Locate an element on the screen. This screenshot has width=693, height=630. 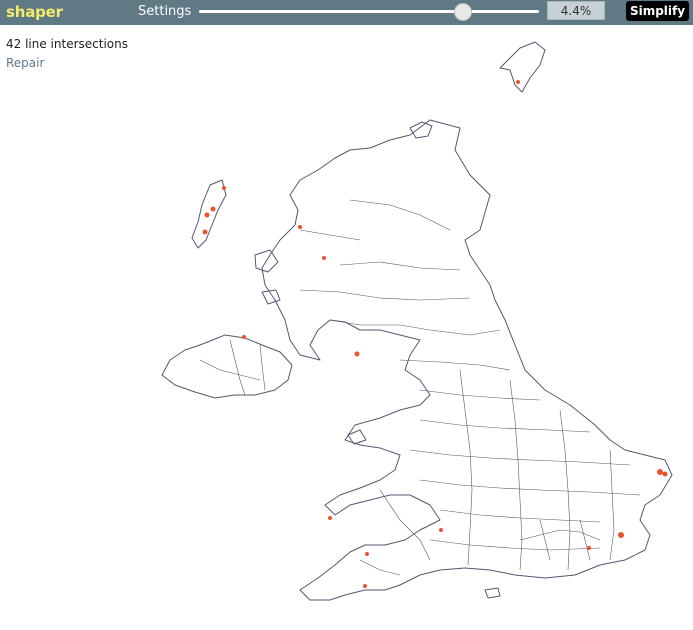
orkney-outline is located at coordinates (421, 130).